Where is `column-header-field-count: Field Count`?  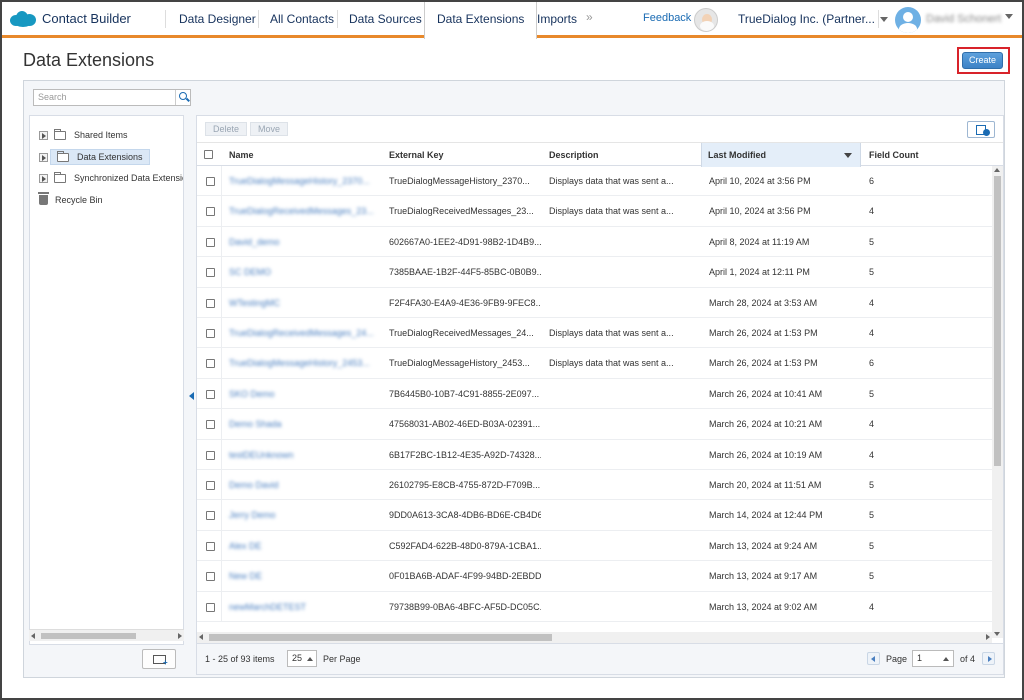
column-header-field-count: Field Count is located at coordinates (928, 155).